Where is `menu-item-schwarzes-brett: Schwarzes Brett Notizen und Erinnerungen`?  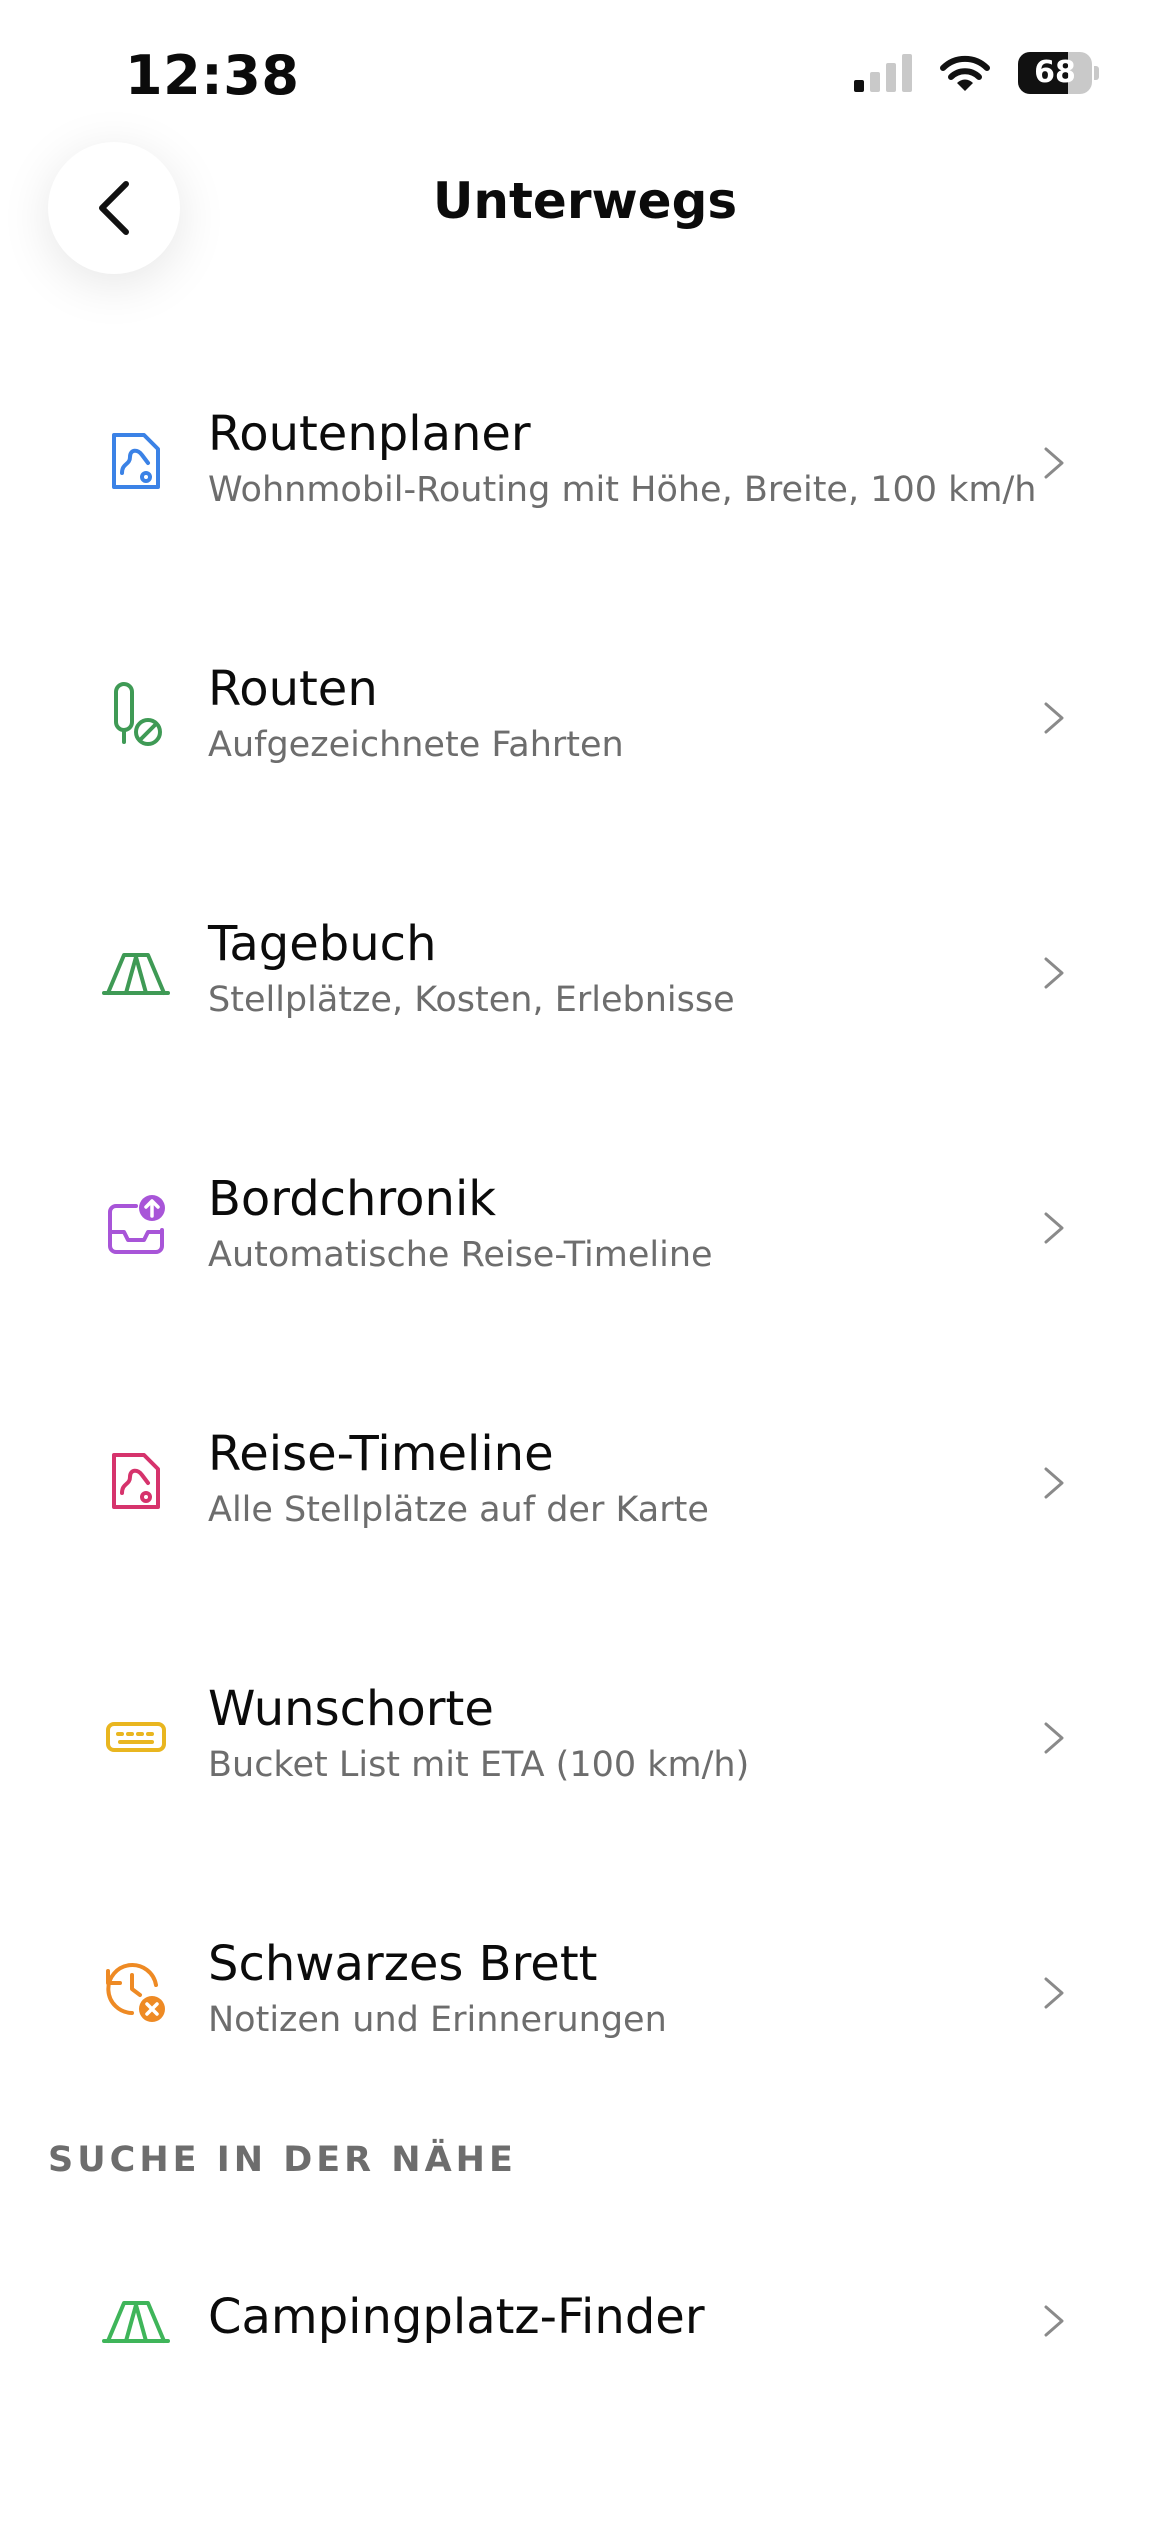
menu-item-schwarzes-brett: Schwarzes Brett Notizen und Erinnerungen is located at coordinates (585, 1992).